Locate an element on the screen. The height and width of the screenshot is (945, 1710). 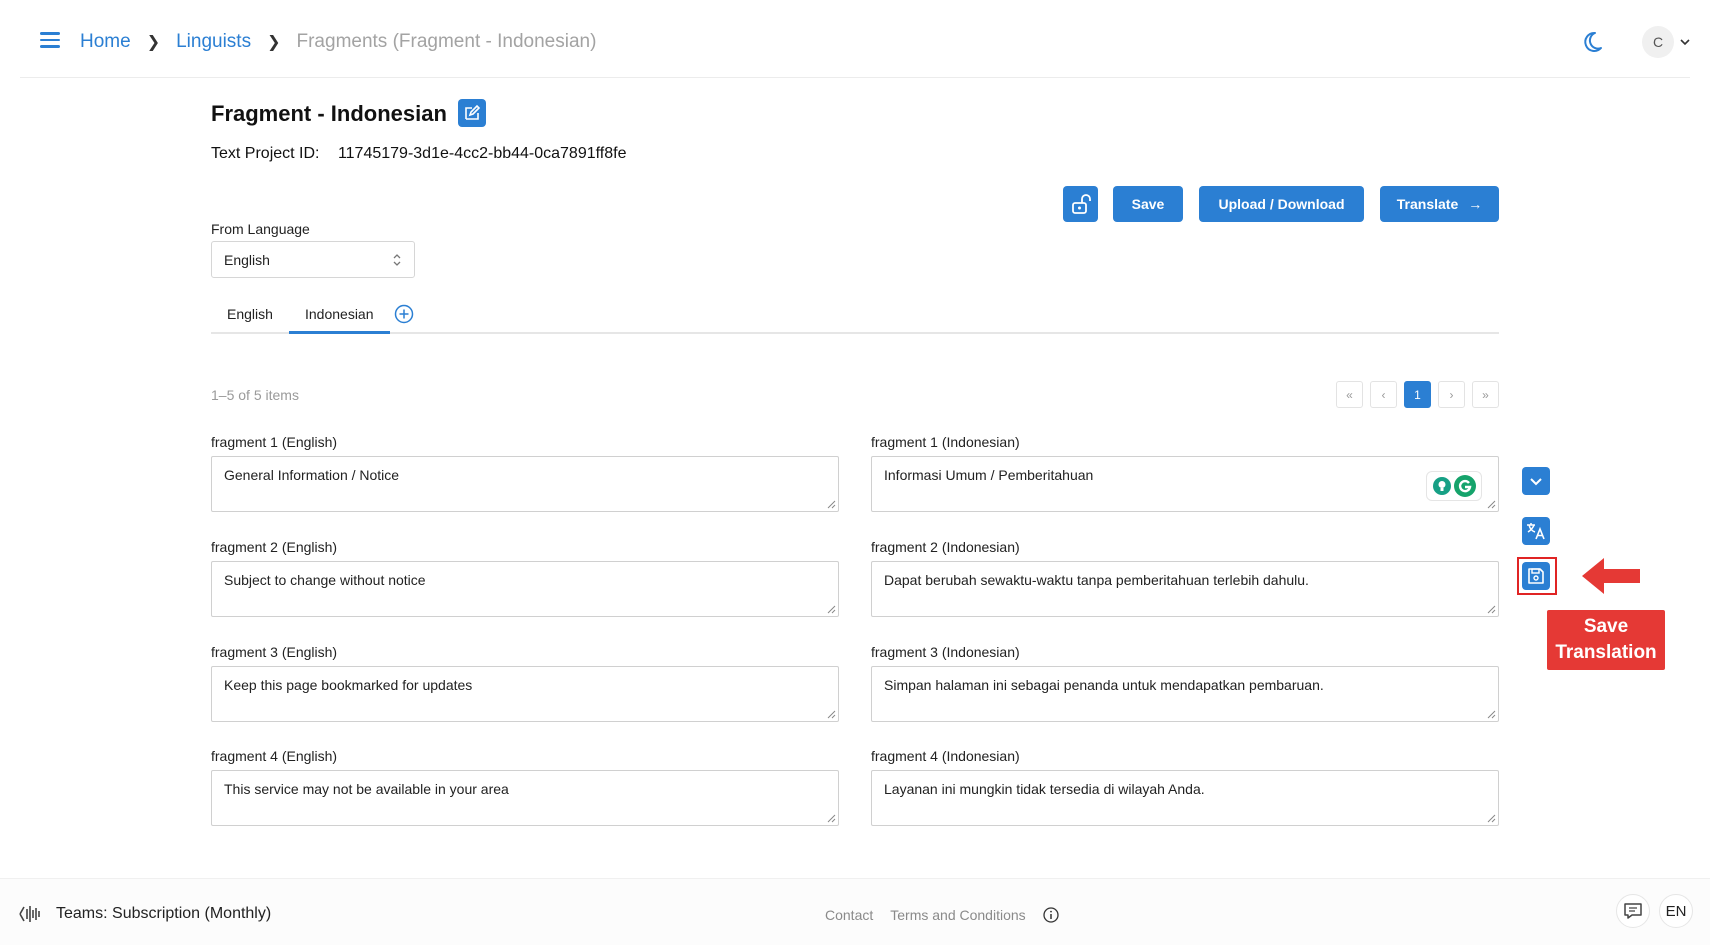
fragment-1-id-text: Informasi Umum / Pemberitahuan is located at coordinates (989, 475).